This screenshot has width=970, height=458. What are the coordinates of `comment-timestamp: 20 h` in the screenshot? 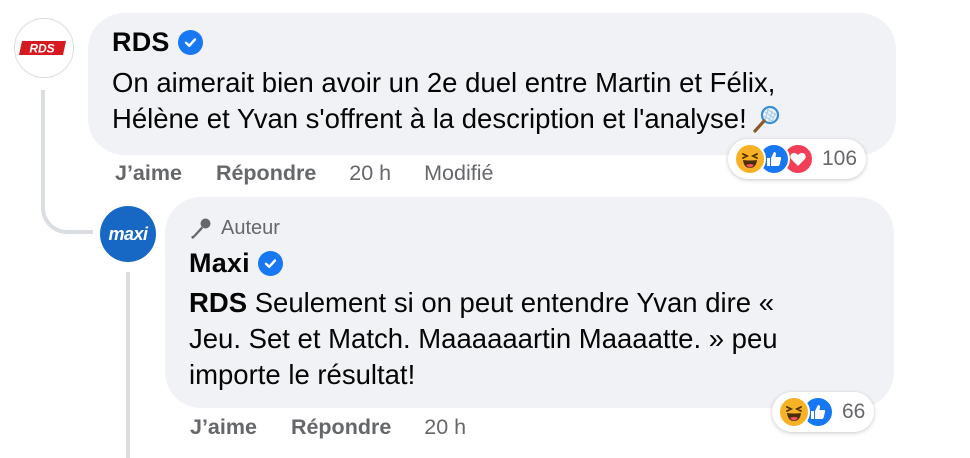 It's located at (370, 173).